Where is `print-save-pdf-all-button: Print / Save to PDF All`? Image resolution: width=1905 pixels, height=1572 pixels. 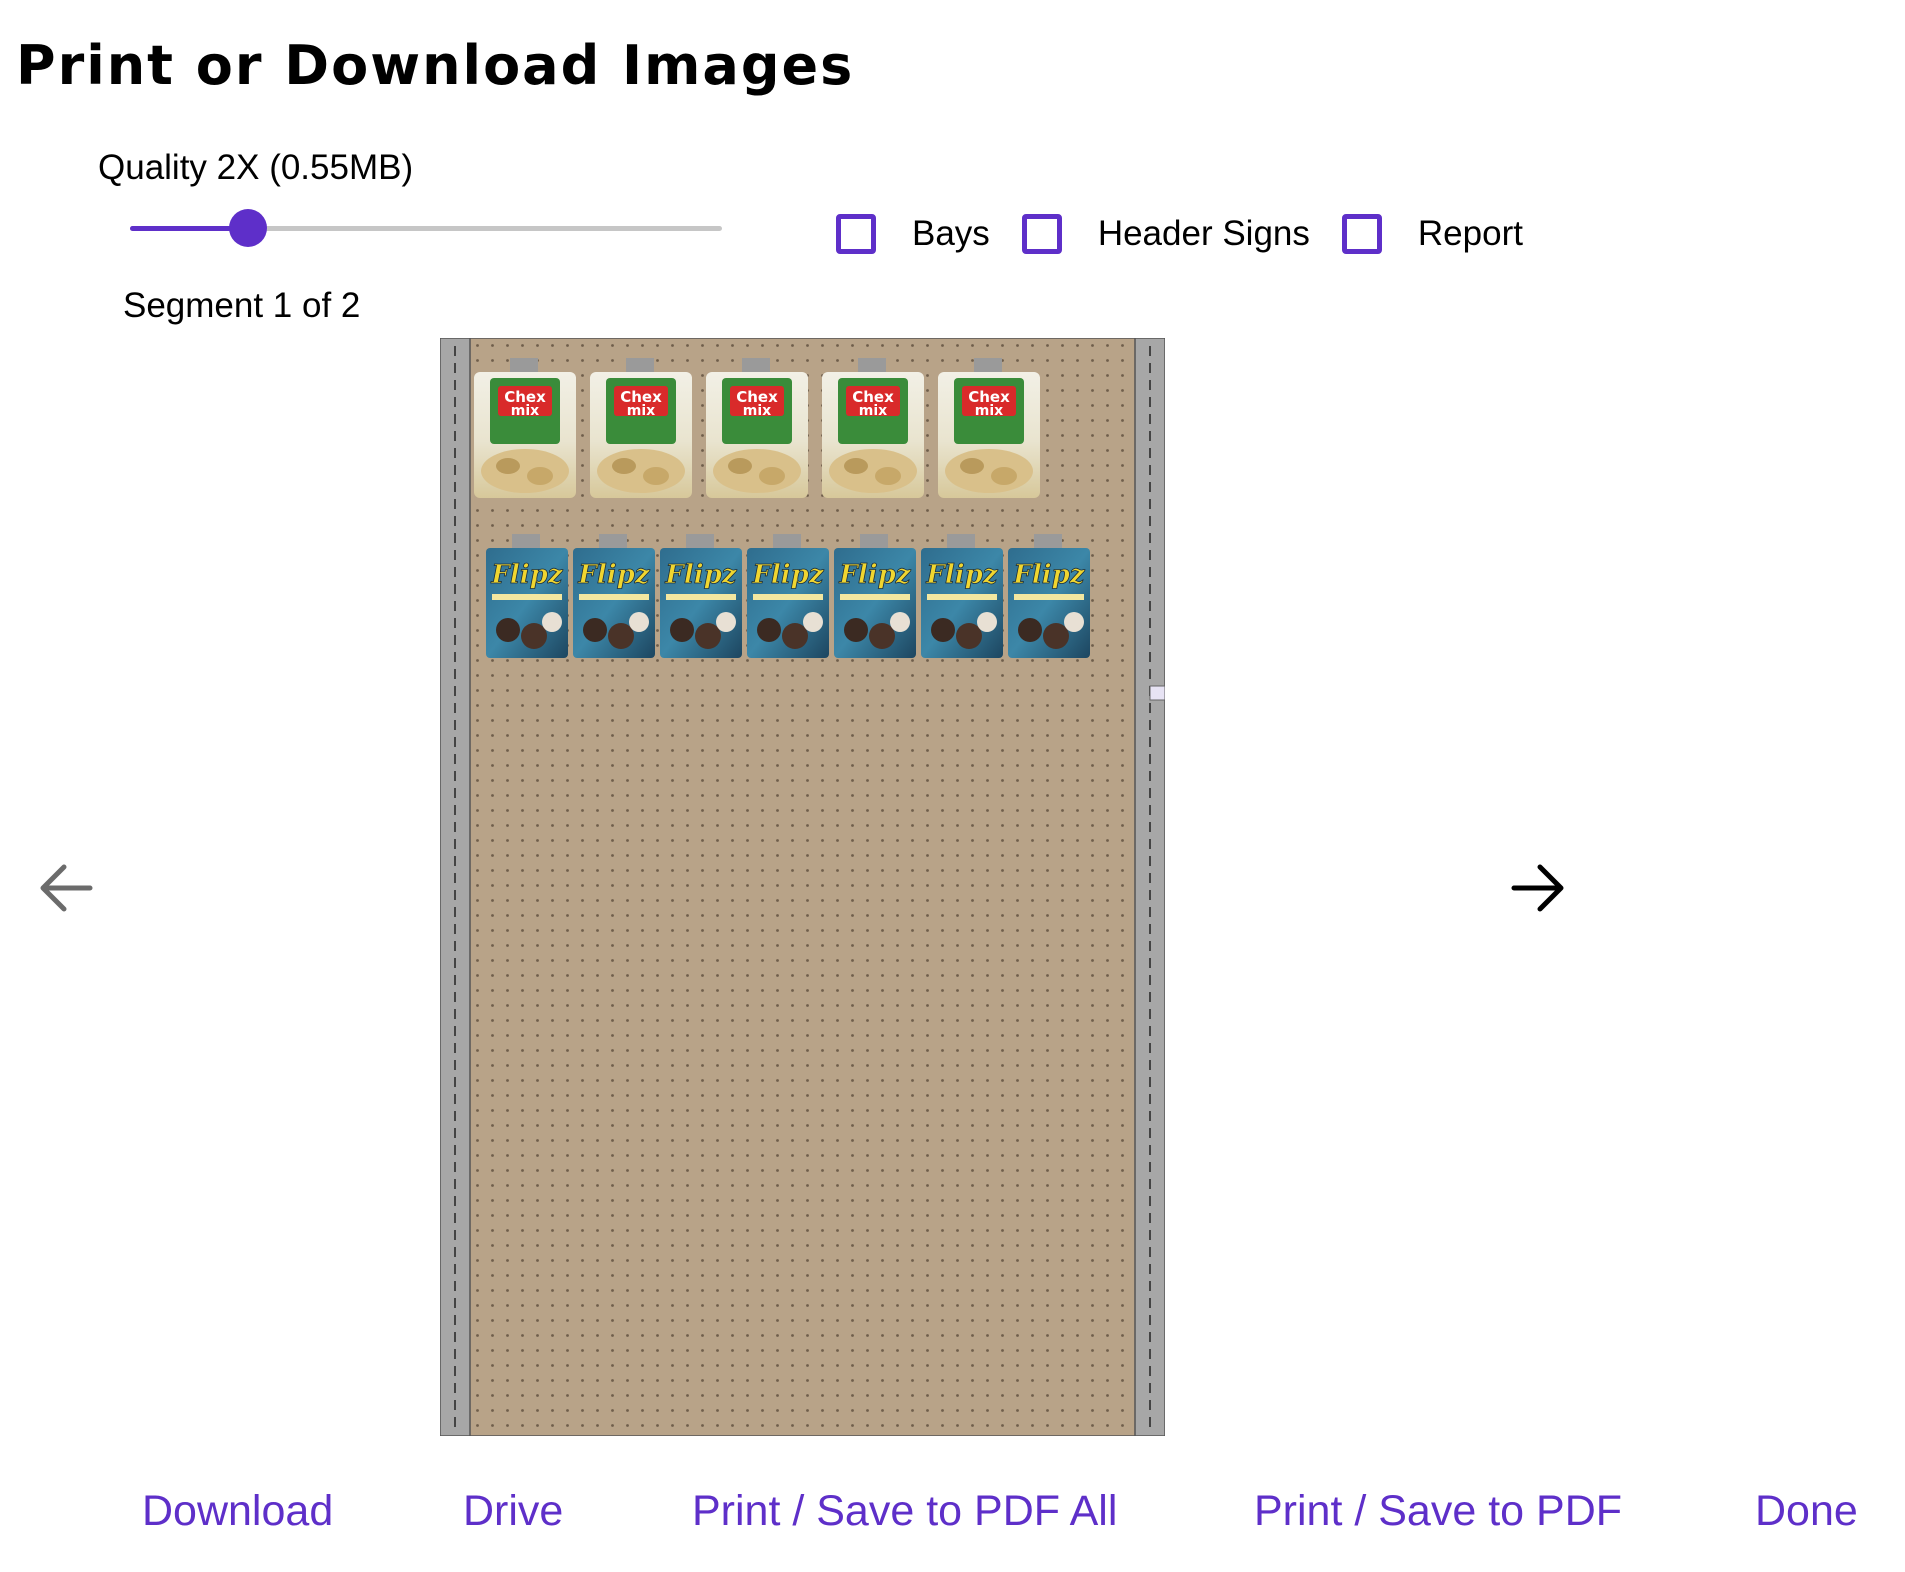
print-save-pdf-all-button: Print / Save to PDF All is located at coordinates (904, 1511).